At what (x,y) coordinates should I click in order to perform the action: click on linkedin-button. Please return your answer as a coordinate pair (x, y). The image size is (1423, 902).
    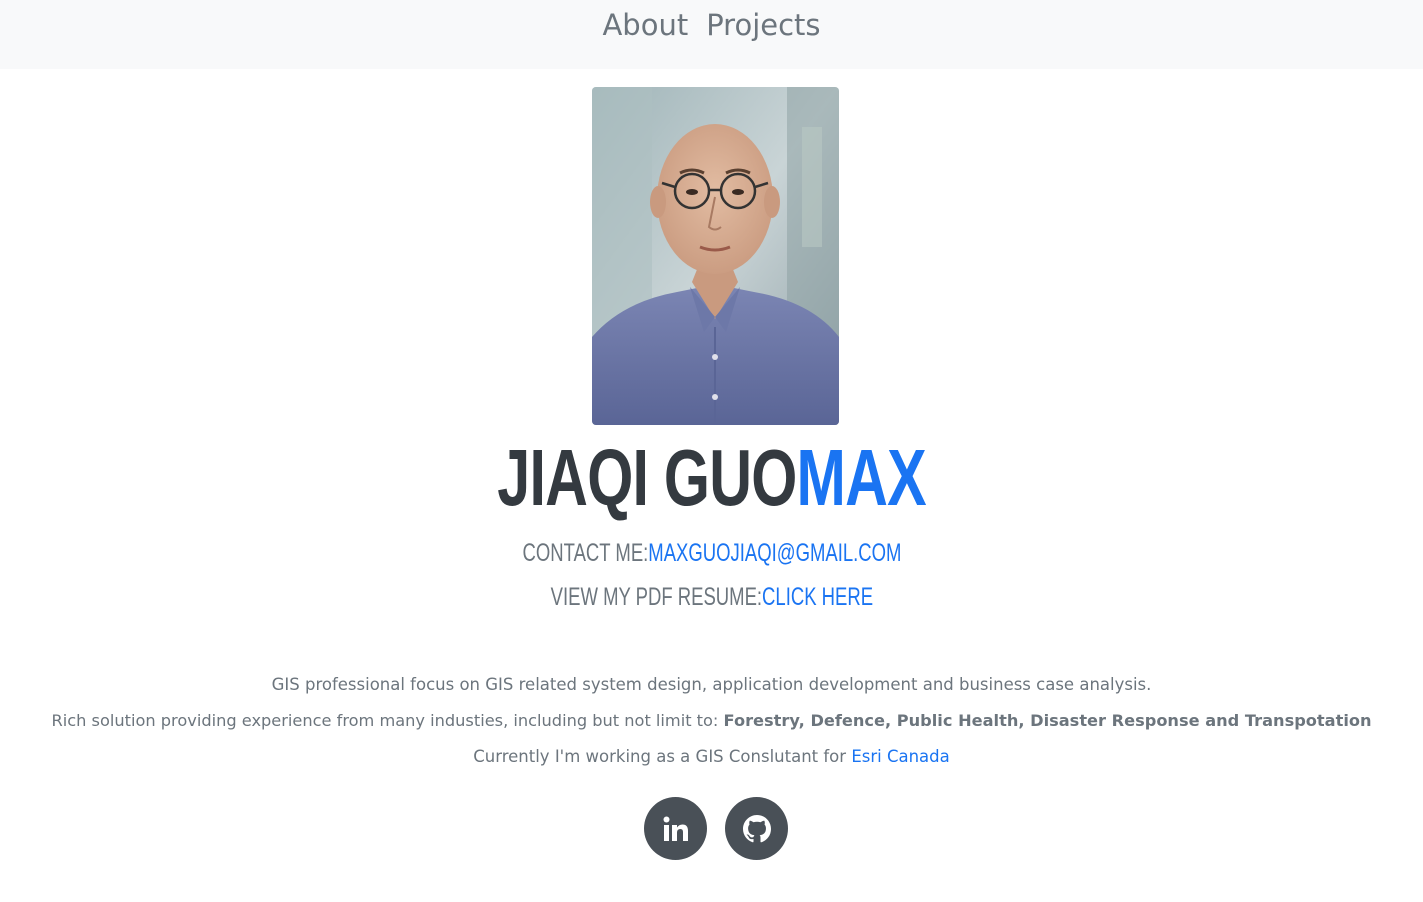
    Looking at the image, I should click on (675, 828).